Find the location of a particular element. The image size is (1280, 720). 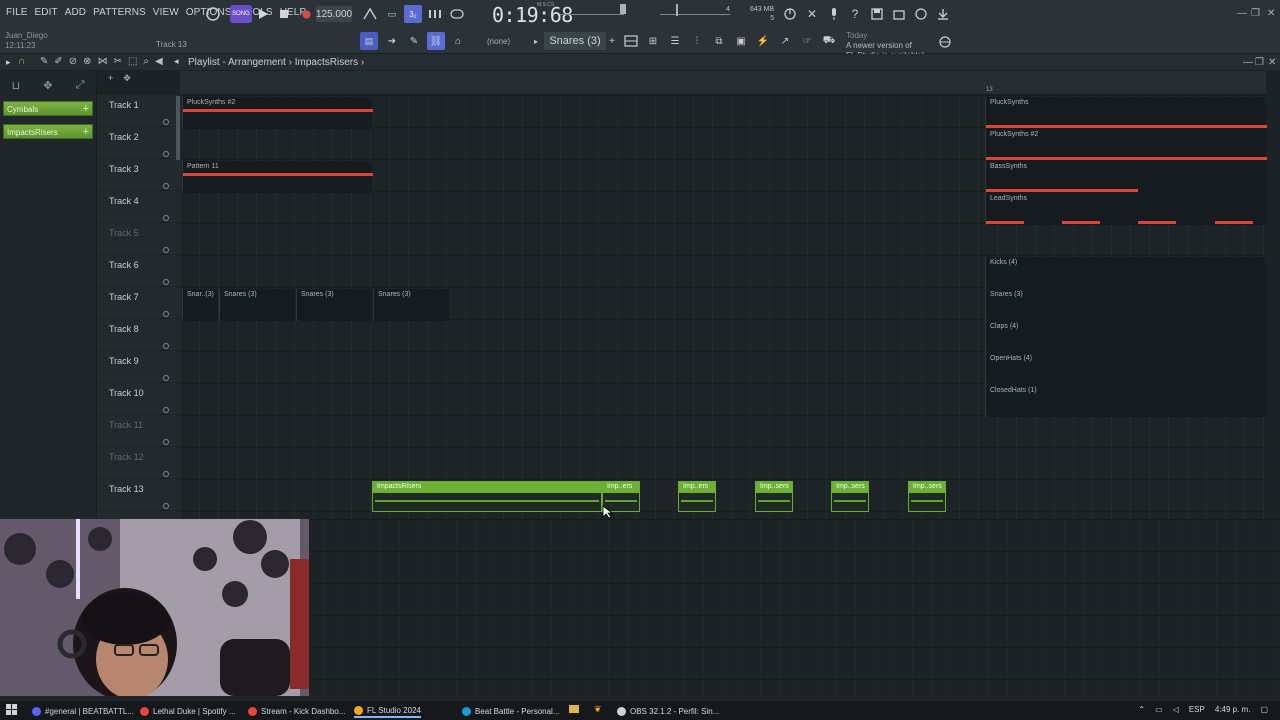

pencil-icon: ✎ is located at coordinates (414, 41).